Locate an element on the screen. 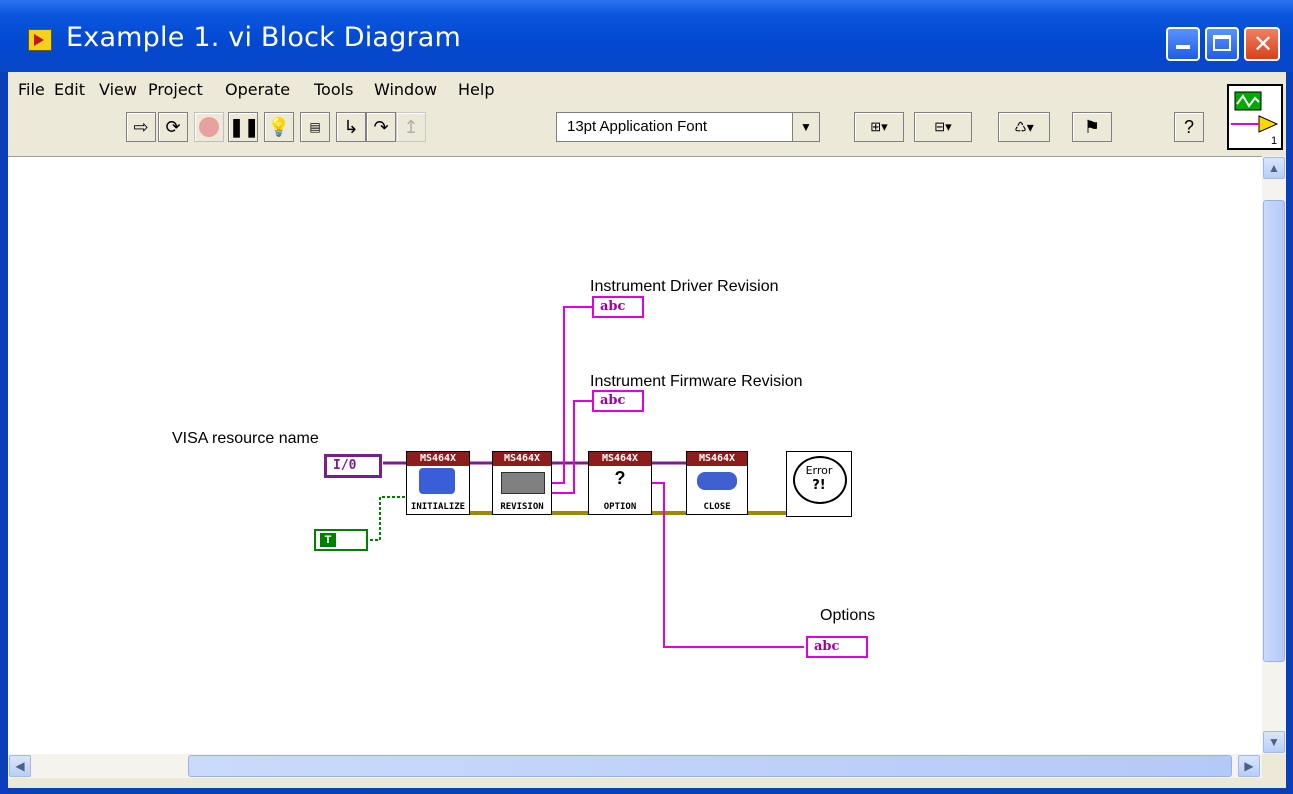 This screenshot has width=1293, height=794. minimize-button is located at coordinates (1183, 44).